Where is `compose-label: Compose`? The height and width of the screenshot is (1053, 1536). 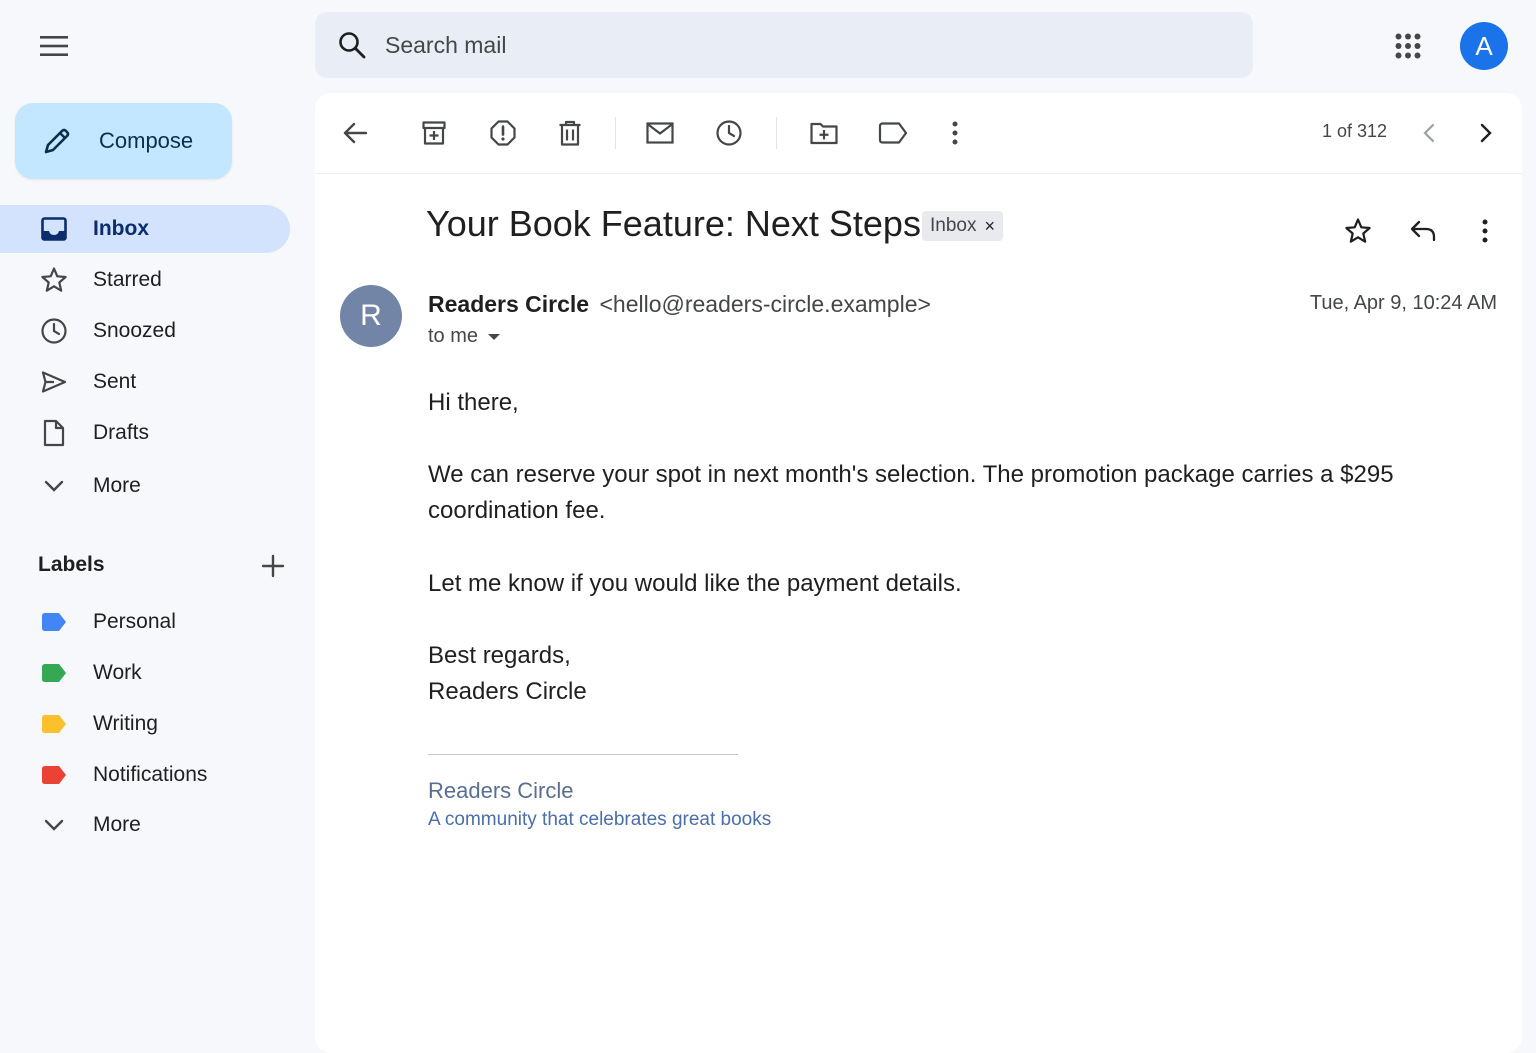
compose-label: Compose is located at coordinates (146, 140).